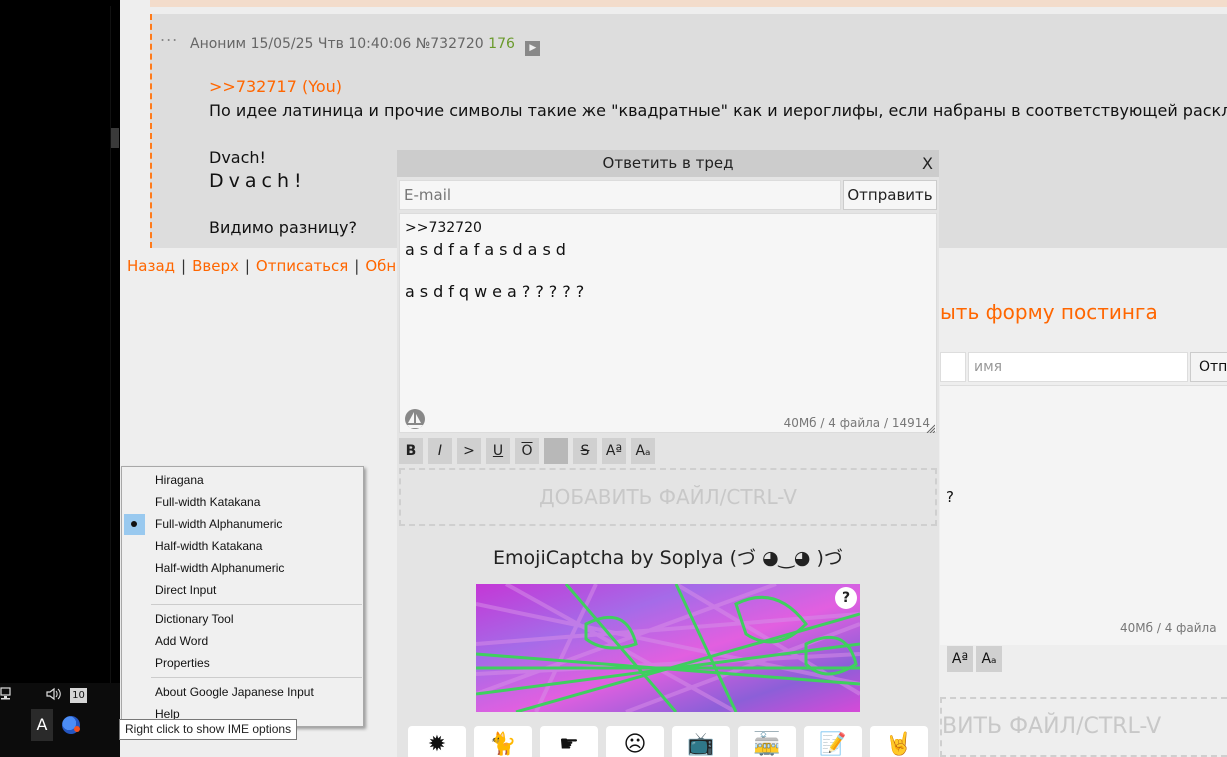 The width and height of the screenshot is (1227, 757). What do you see at coordinates (78, 695) in the screenshot?
I see `tray-badge: 10` at bounding box center [78, 695].